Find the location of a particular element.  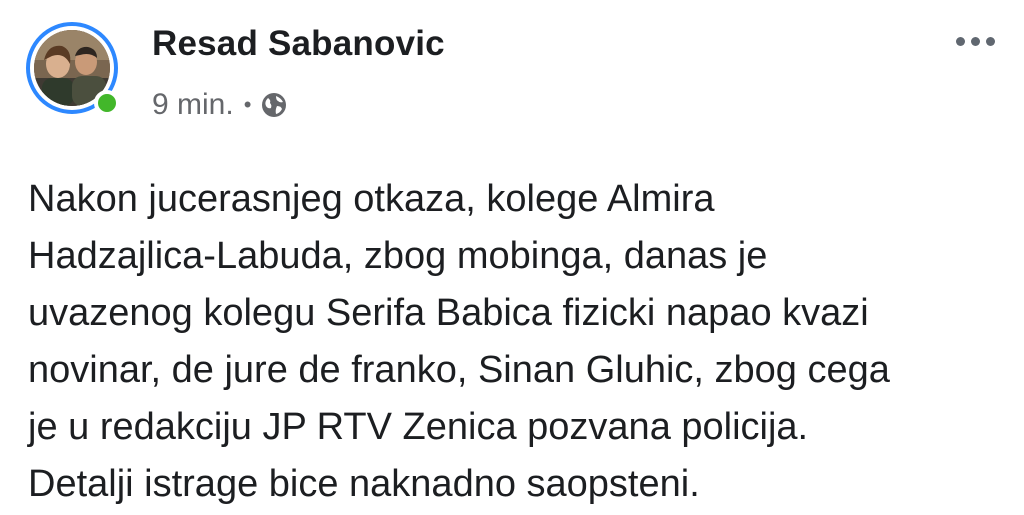

post-meta: 9 min. • is located at coordinates (220, 105).